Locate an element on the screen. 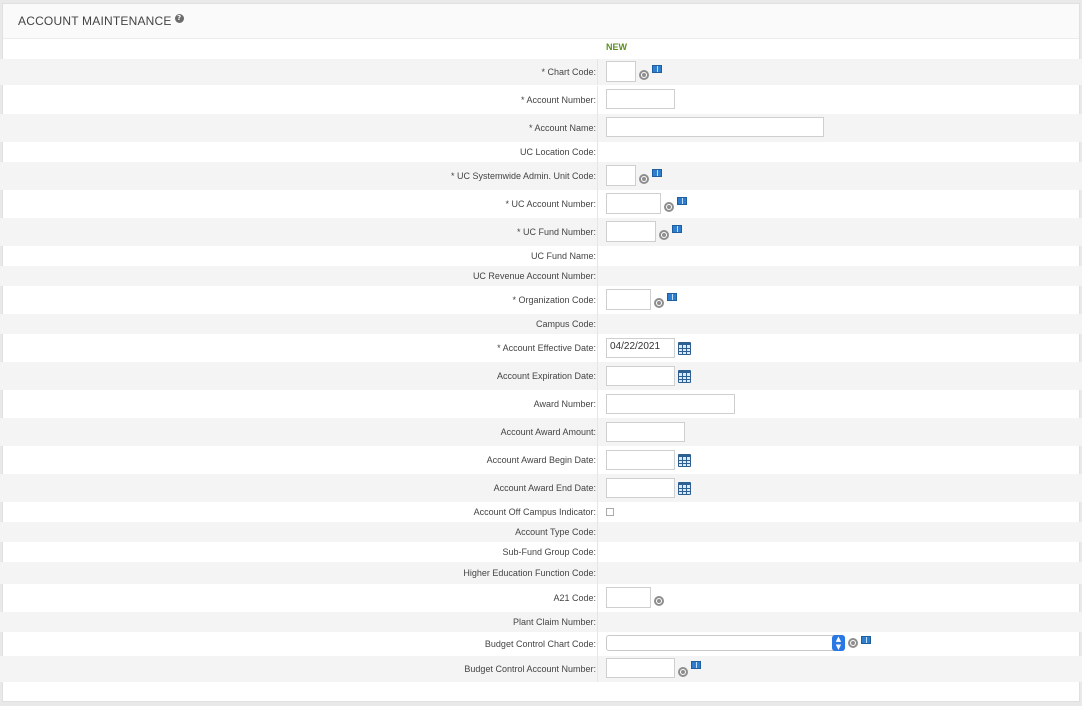 This screenshot has width=1082, height=706. award-number-input is located at coordinates (670, 404).